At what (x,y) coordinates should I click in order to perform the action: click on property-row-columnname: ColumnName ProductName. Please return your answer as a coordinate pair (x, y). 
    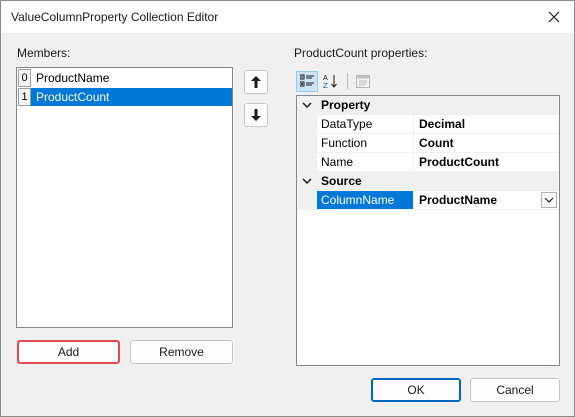
    Looking at the image, I should click on (428, 200).